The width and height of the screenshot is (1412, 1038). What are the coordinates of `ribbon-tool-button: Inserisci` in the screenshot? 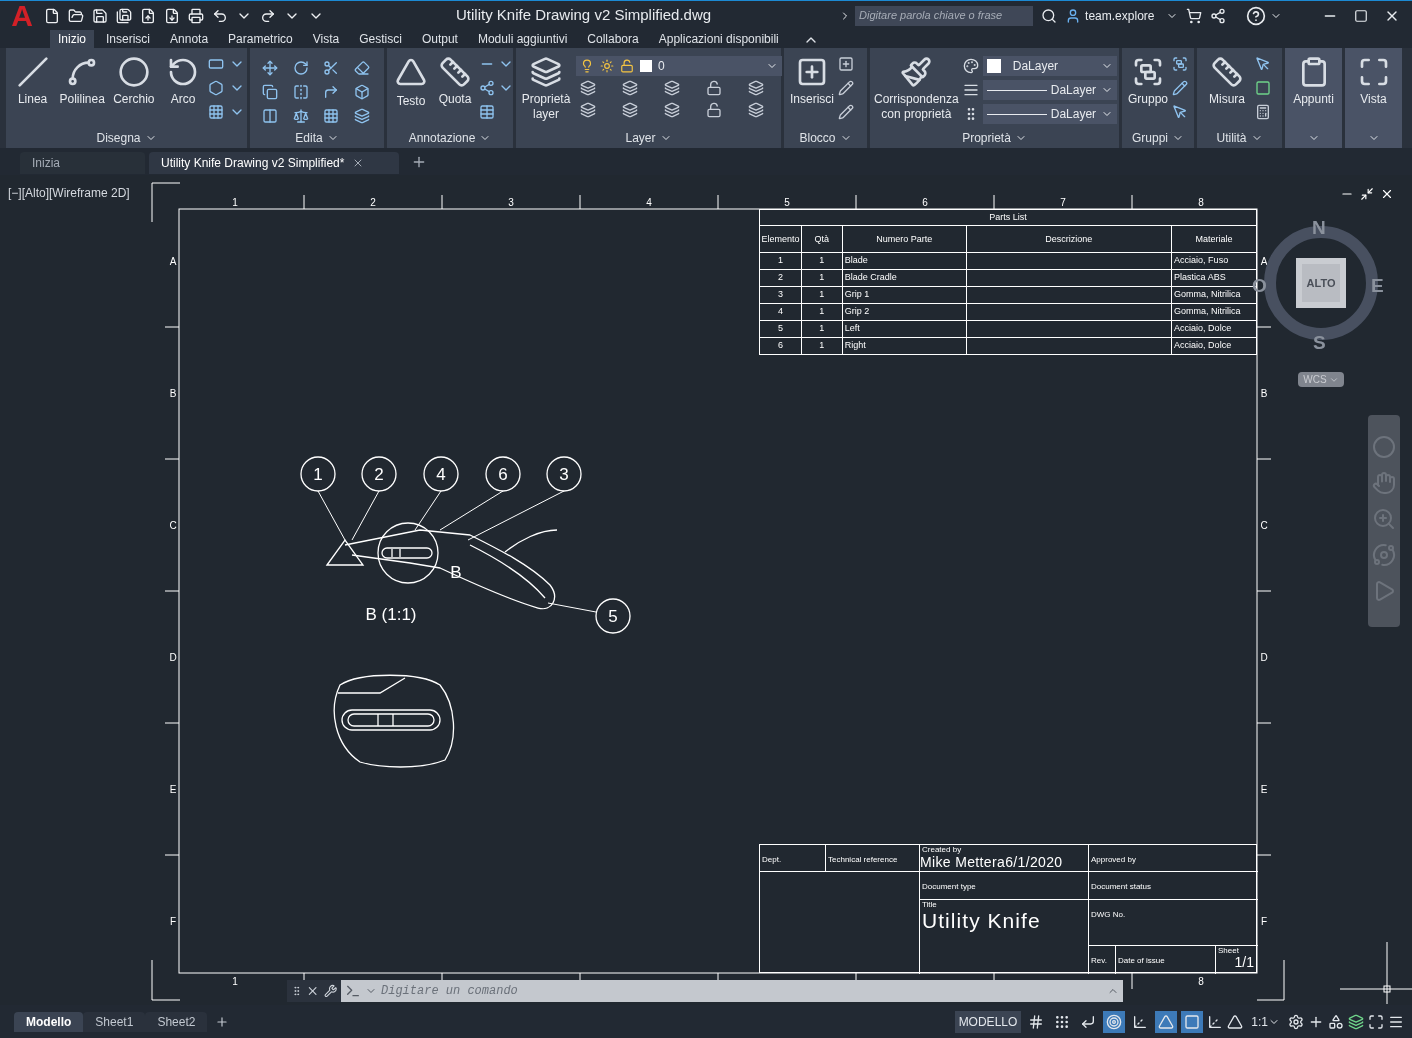 It's located at (812, 86).